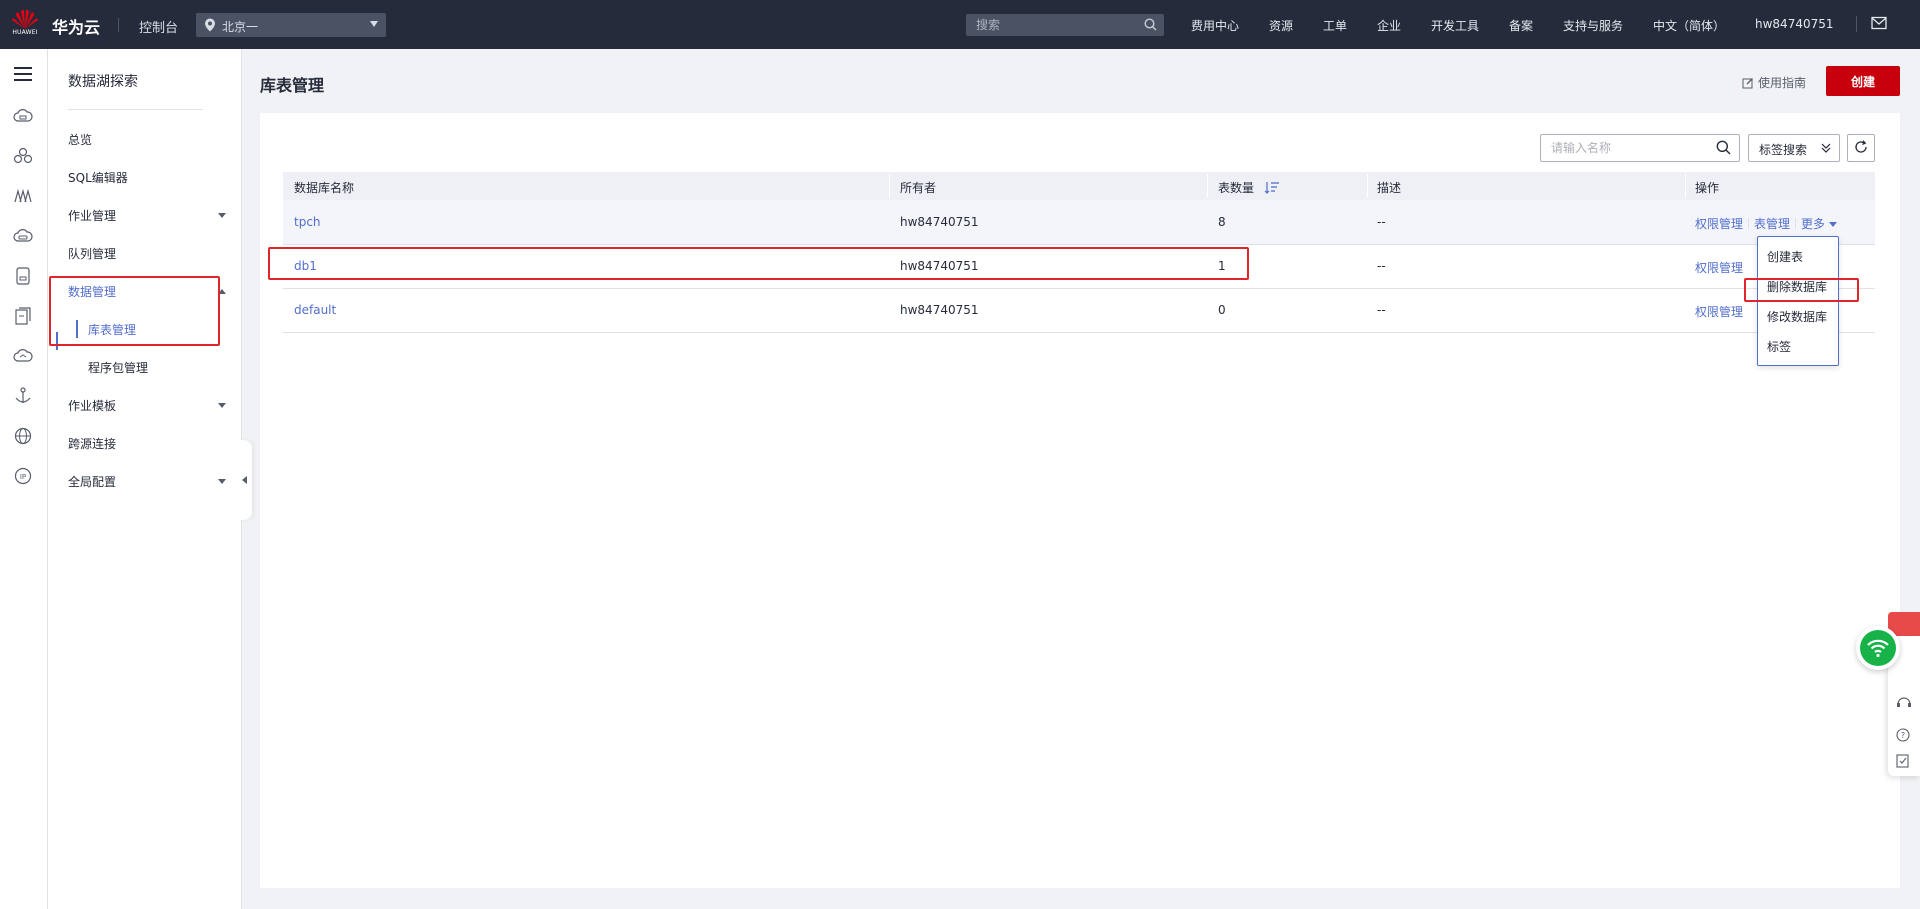 The image size is (1920, 909). What do you see at coordinates (1863, 81) in the screenshot?
I see `create-button: 创建` at bounding box center [1863, 81].